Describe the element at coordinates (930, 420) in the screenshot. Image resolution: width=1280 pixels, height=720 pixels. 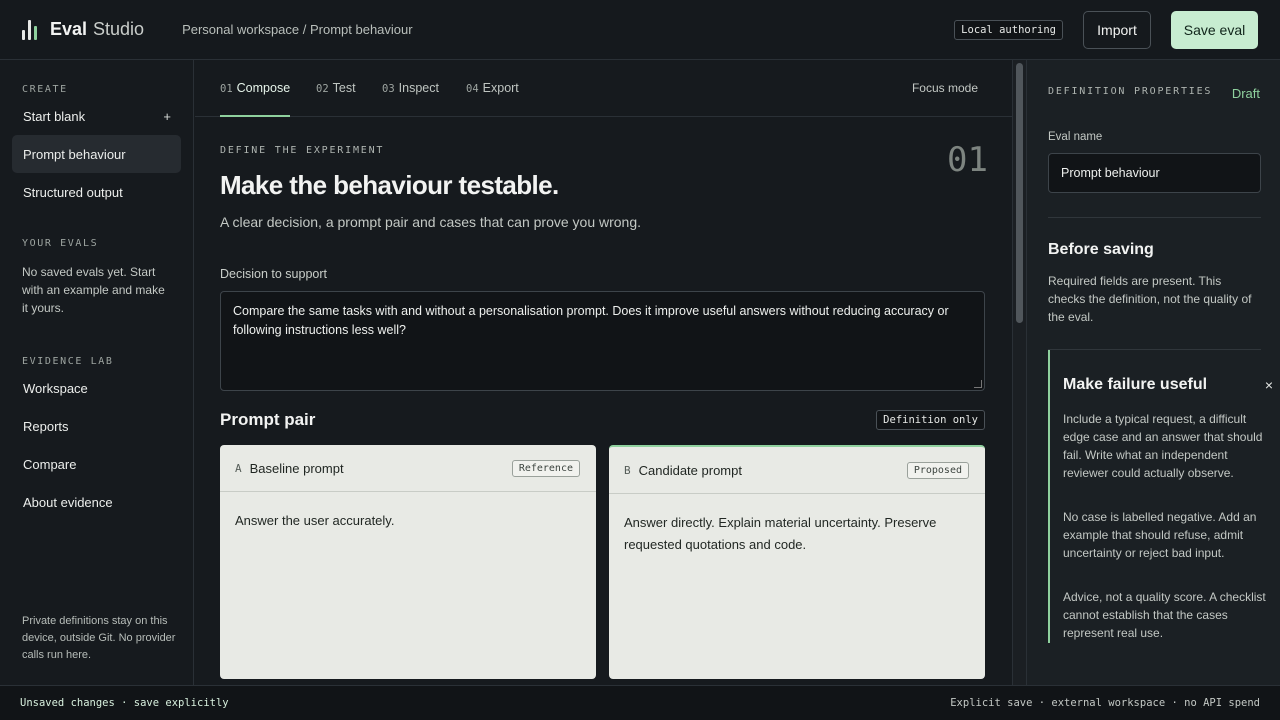
I see `definition-only-badge: Definition only` at that location.